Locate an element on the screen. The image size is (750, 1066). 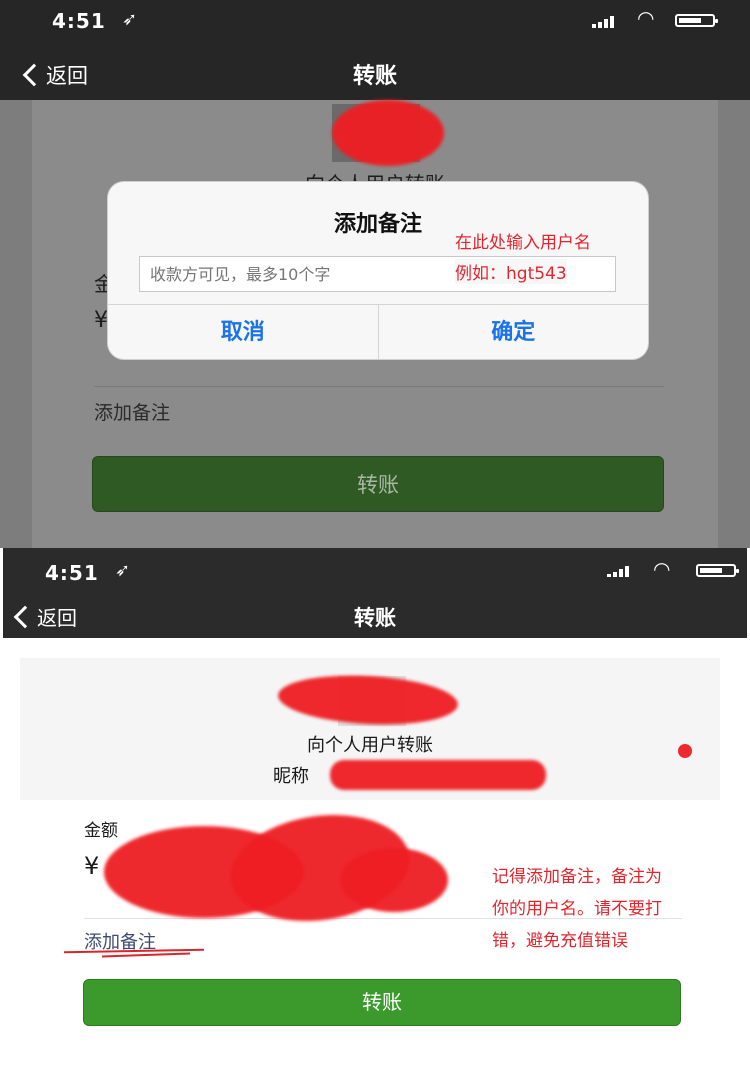
nickname-label: 昵称 is located at coordinates (291, 776).